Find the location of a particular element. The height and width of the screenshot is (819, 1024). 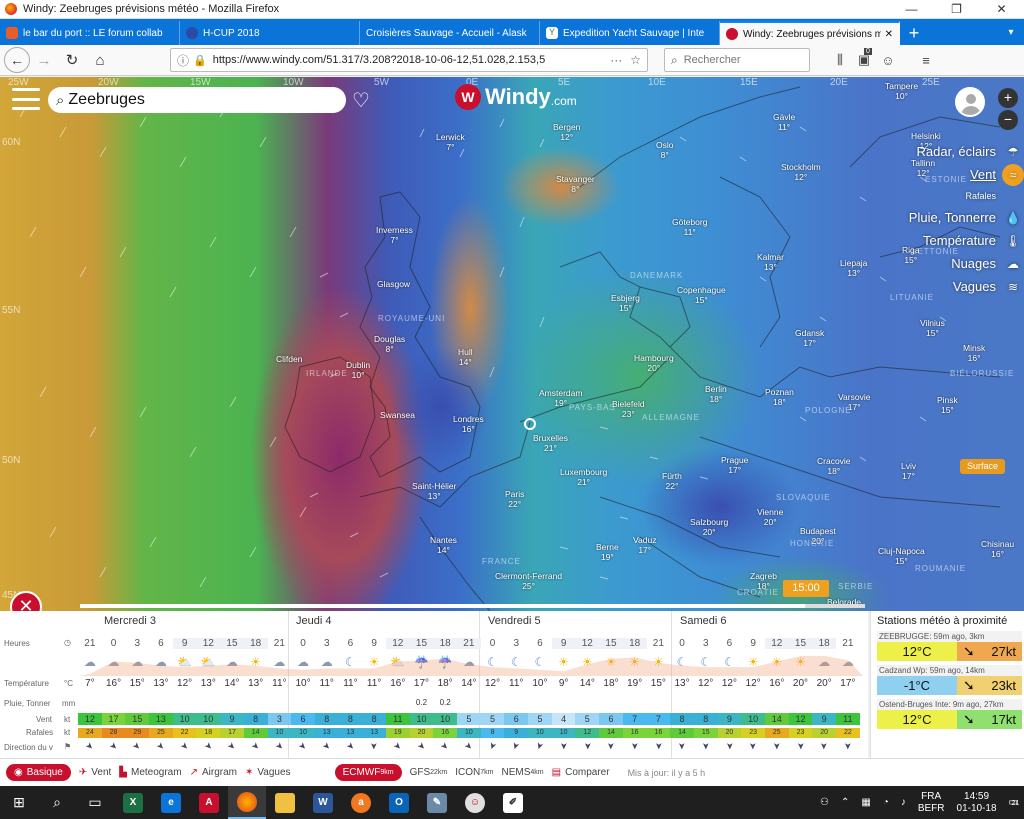

app-icon: ✐ is located at coordinates (513, 802).